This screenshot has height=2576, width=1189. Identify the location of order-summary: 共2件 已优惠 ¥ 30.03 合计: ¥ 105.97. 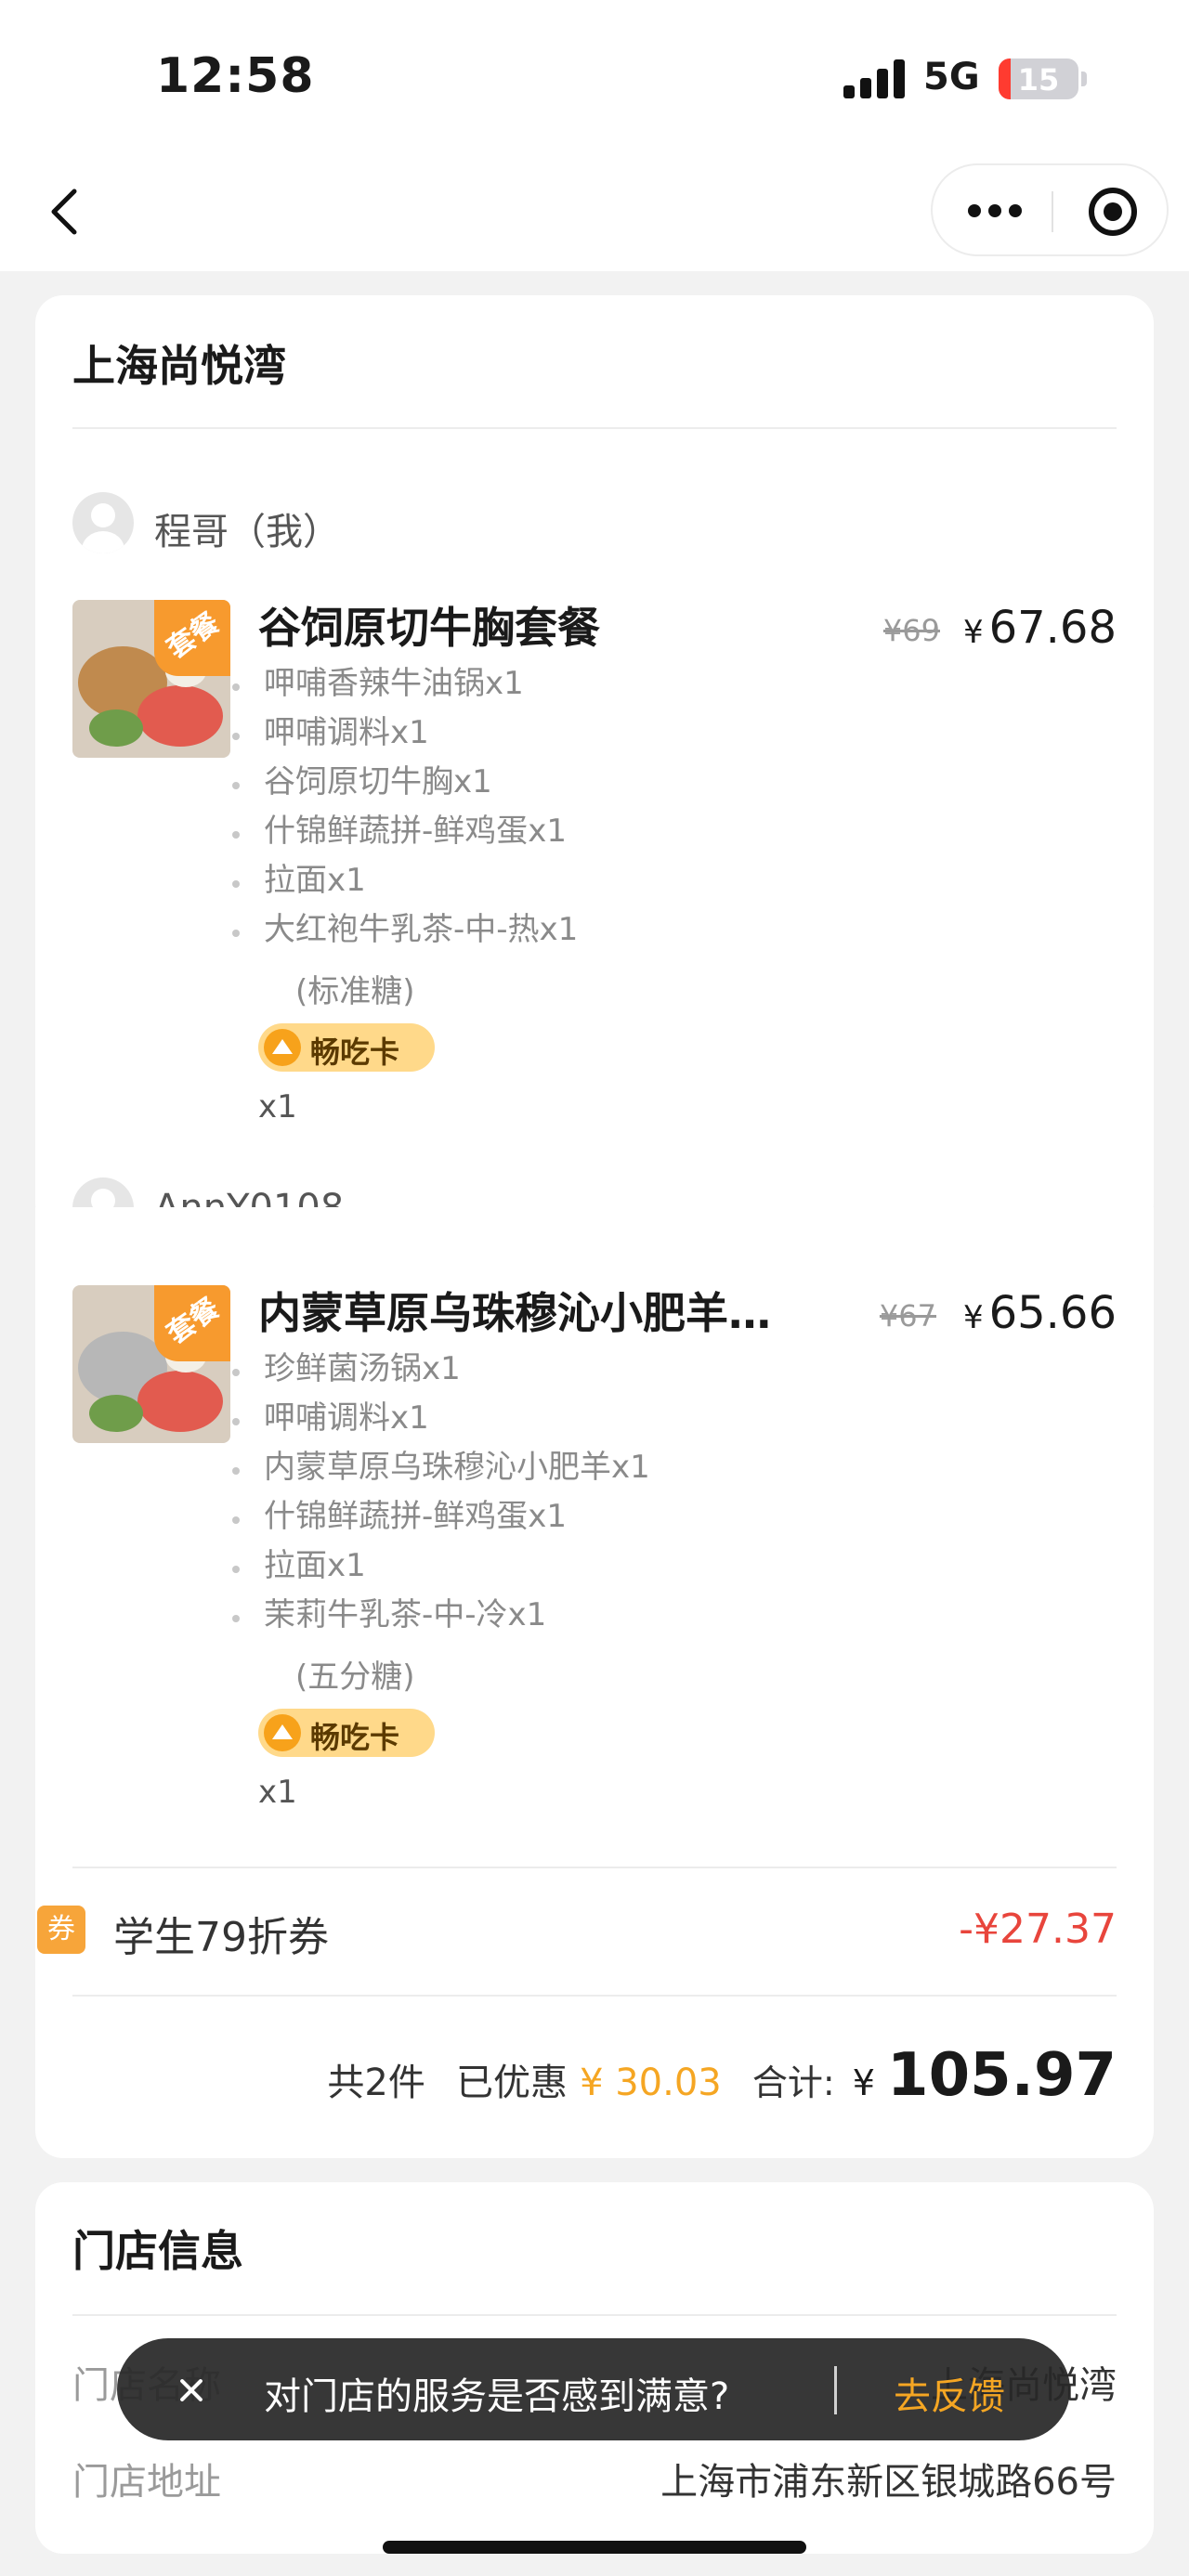
(722, 2075).